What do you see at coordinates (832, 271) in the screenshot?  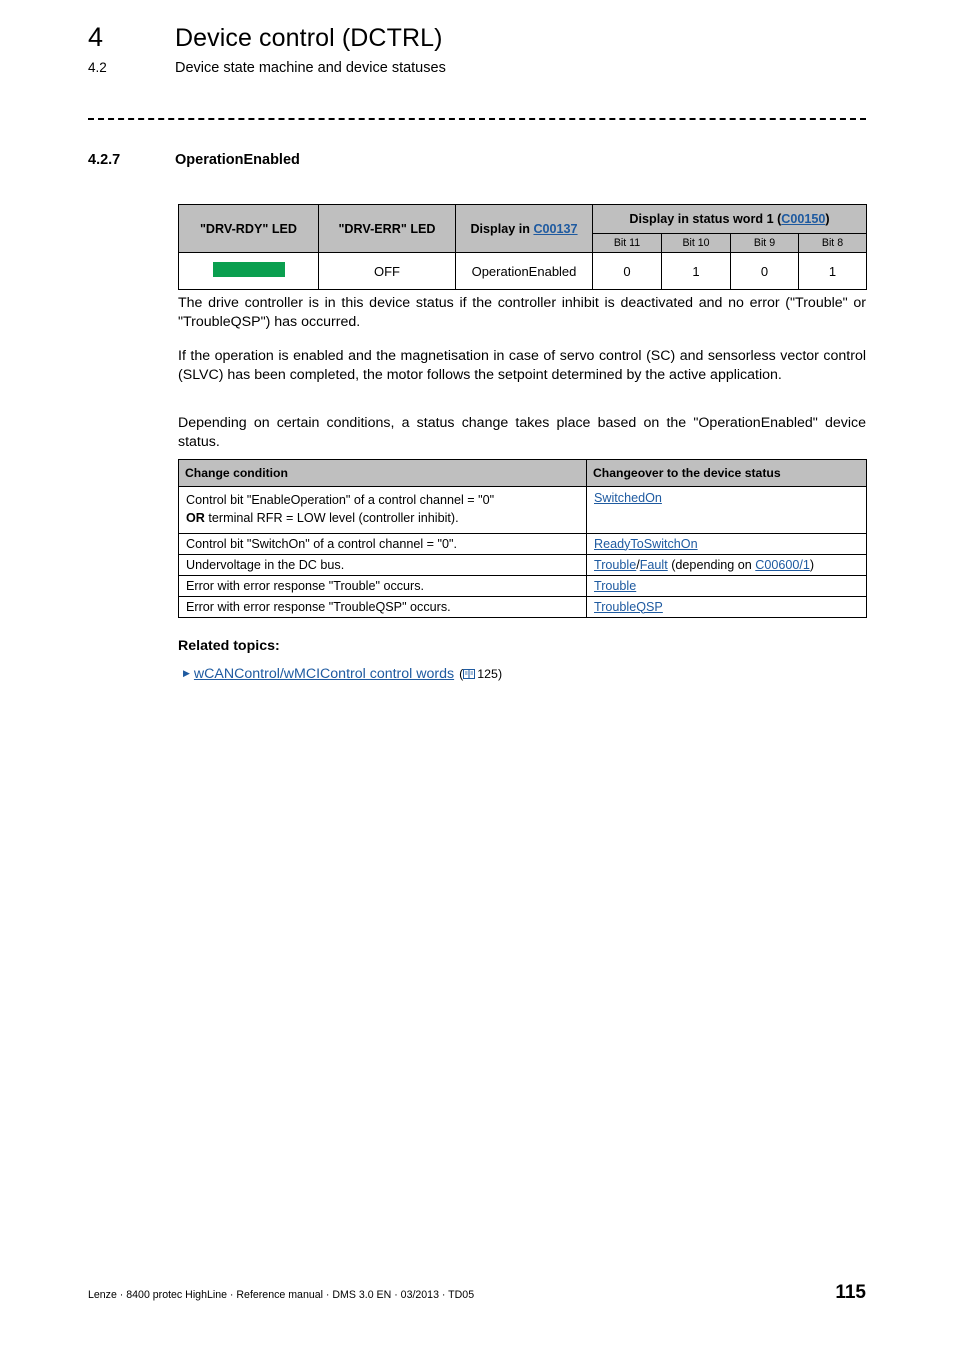 I see `cell-bit-8: 1` at bounding box center [832, 271].